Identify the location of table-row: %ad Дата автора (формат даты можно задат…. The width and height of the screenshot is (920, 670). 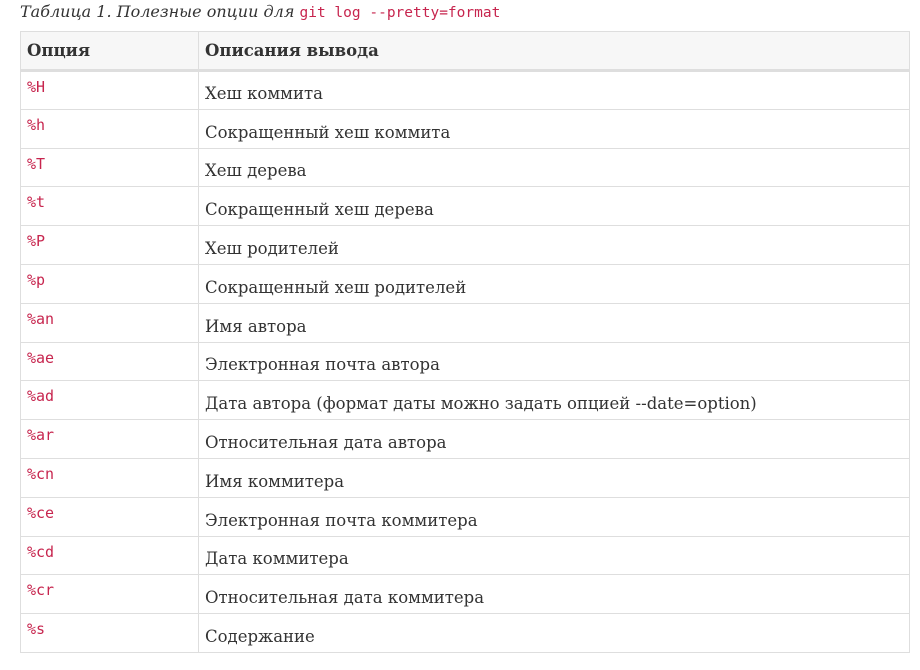
(465, 400).